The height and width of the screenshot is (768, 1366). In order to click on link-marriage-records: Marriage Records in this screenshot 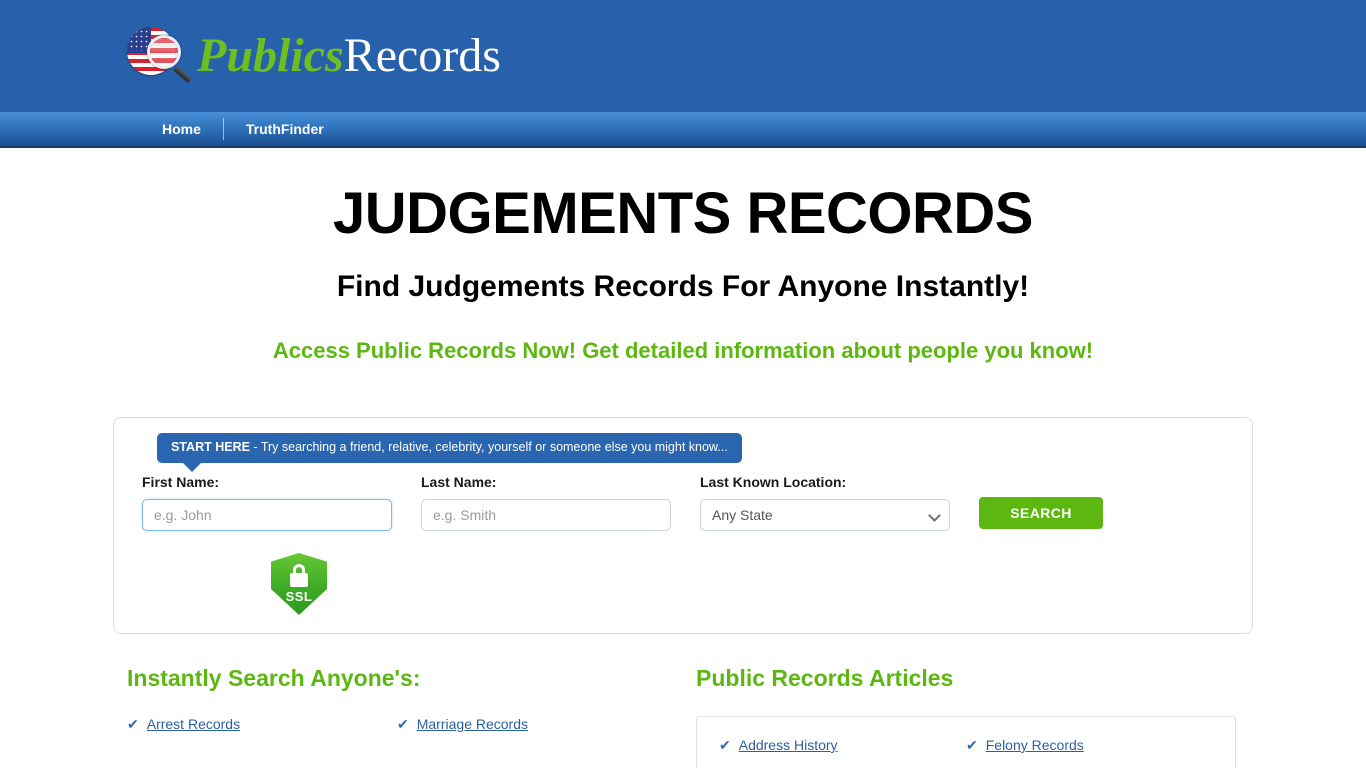, I will do `click(472, 724)`.